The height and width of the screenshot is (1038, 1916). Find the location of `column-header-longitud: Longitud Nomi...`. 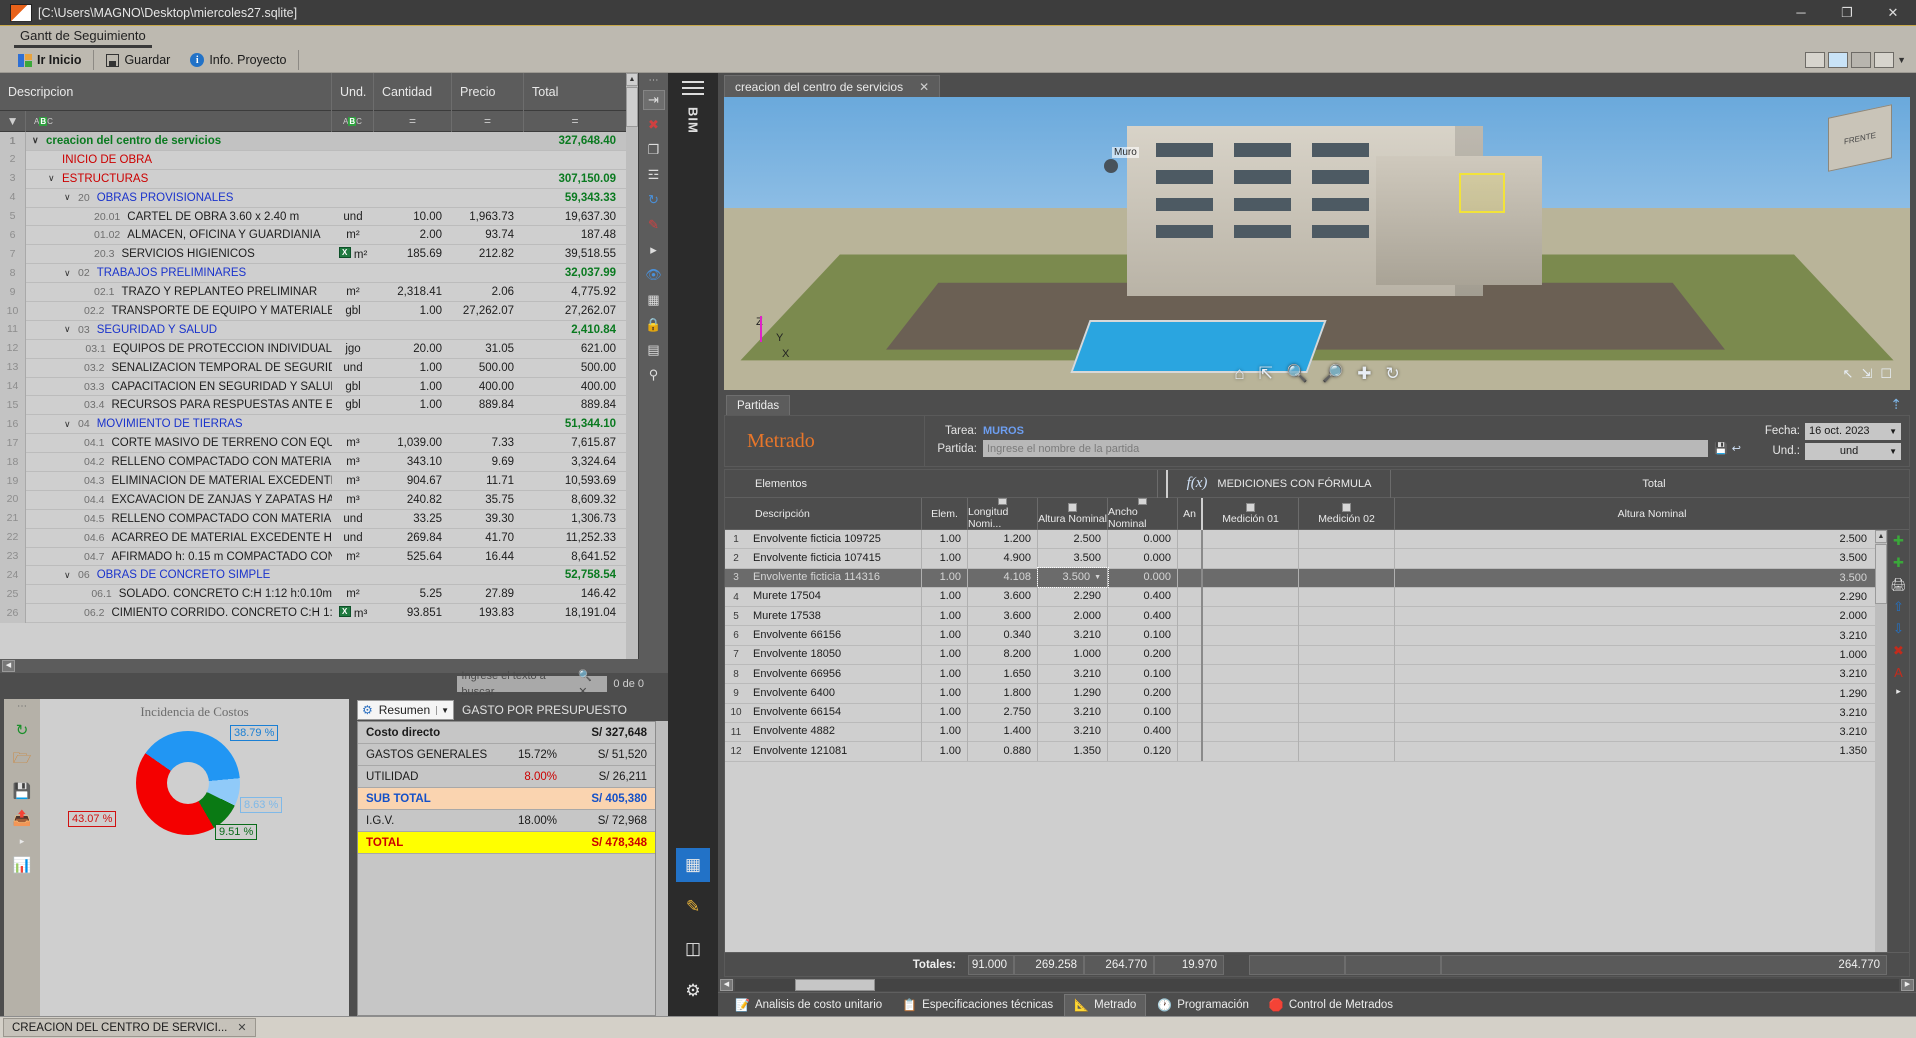

column-header-longitud: Longitud Nomi... is located at coordinates (1003, 514).